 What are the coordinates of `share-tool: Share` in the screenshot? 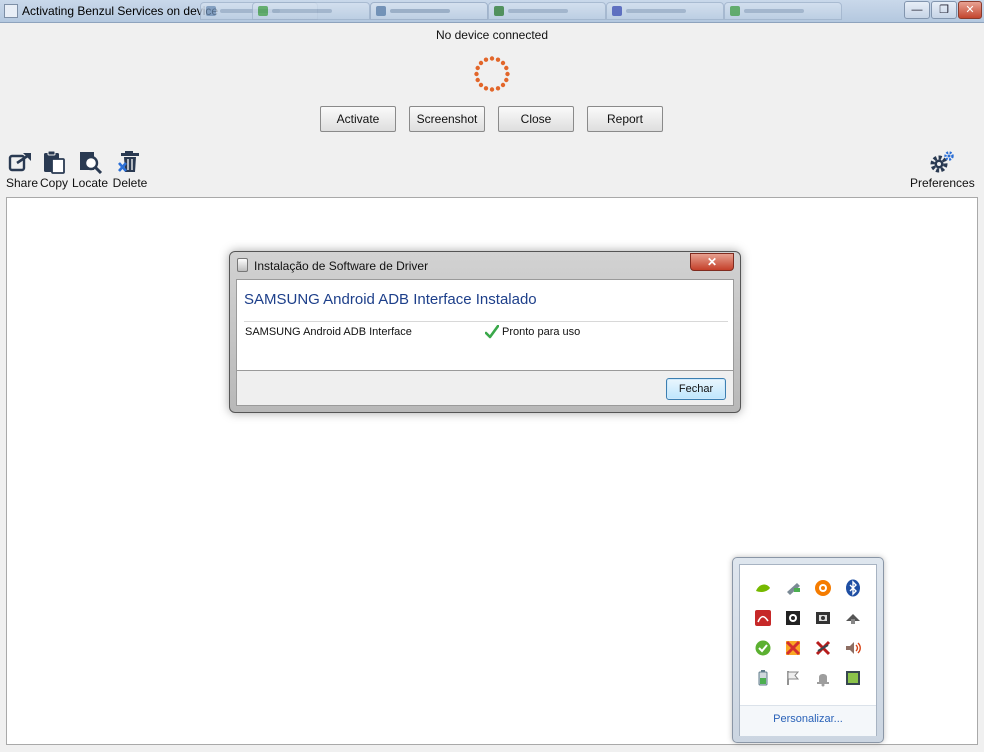 It's located at (22, 170).